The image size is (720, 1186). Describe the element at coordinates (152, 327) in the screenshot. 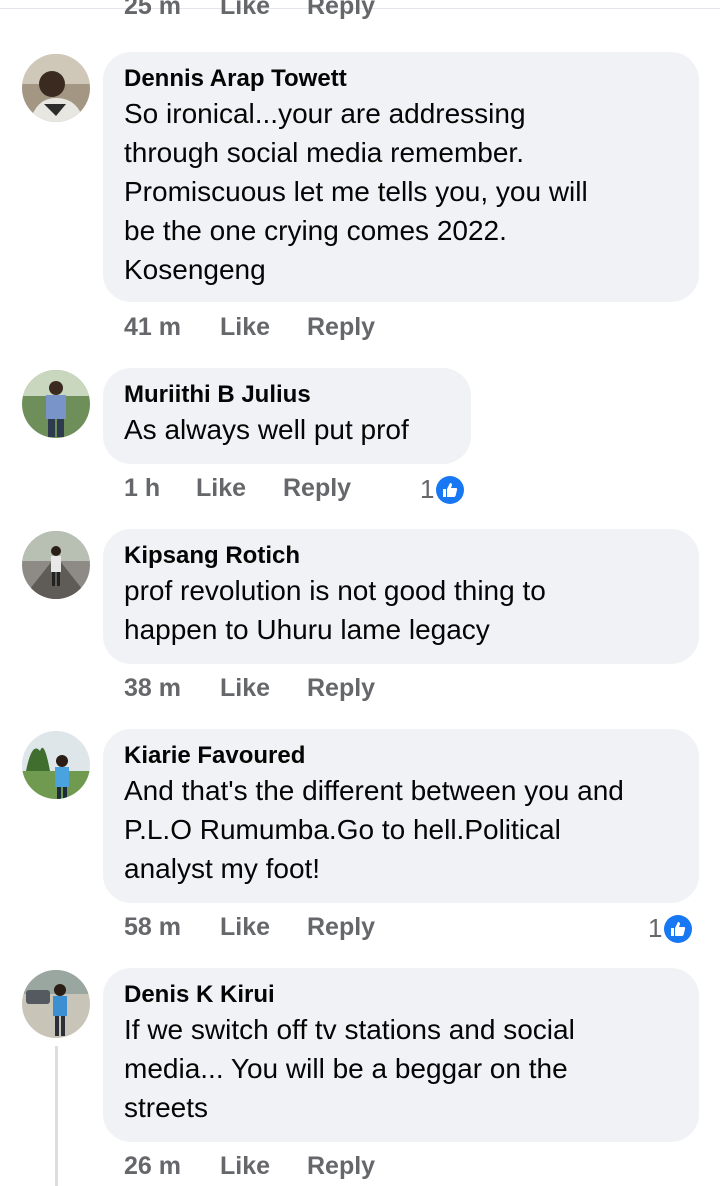

I see `comment-time: 41 m` at that location.